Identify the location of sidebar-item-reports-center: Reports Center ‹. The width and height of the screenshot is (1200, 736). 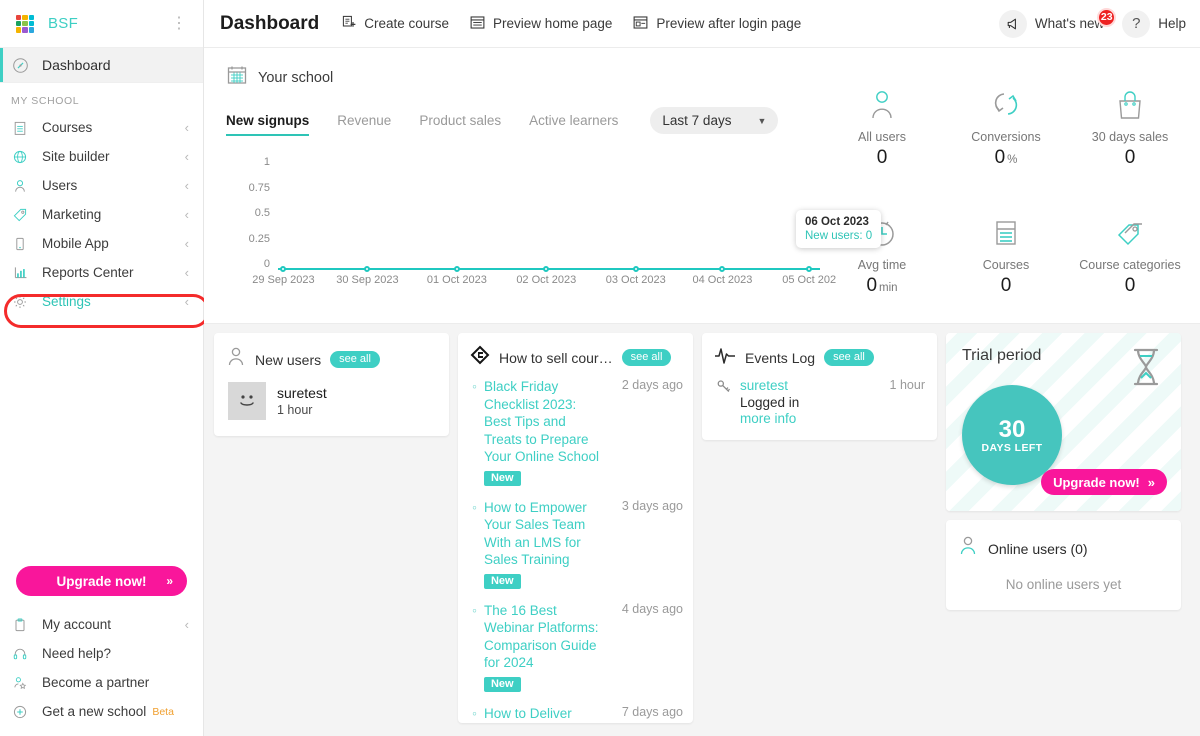
(101, 272).